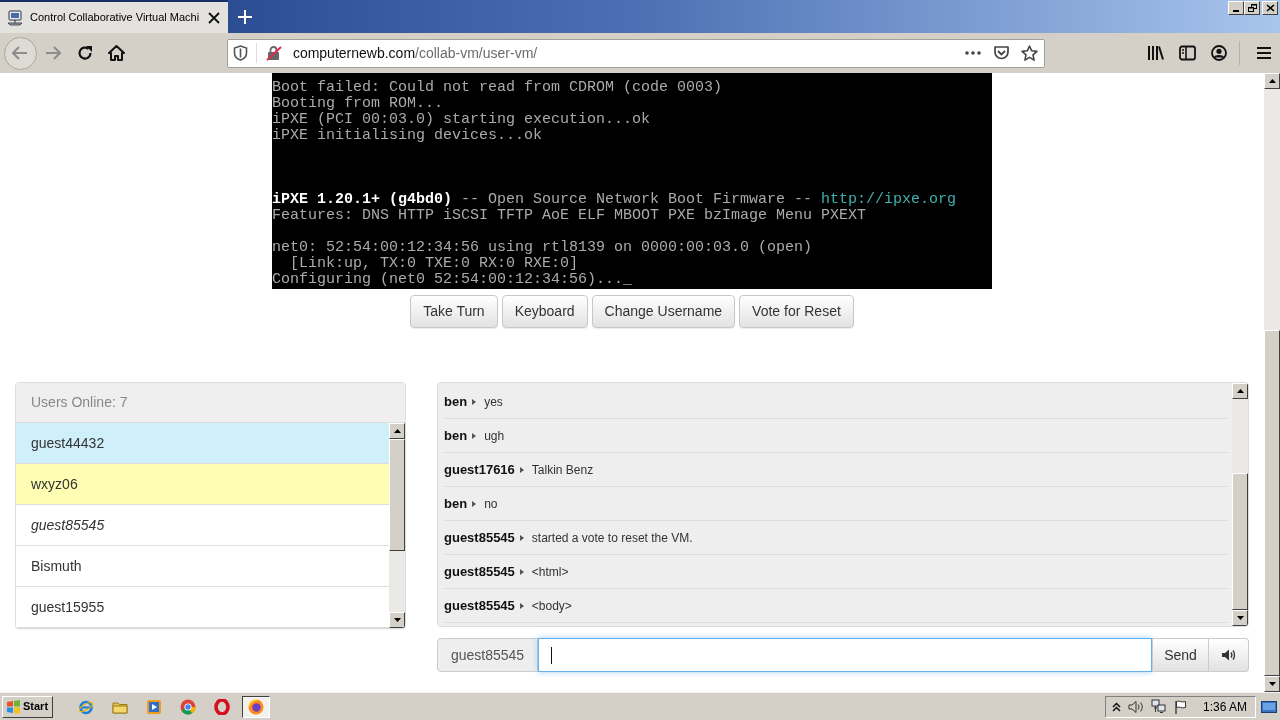 This screenshot has height=720, width=1280. I want to click on vm-control-button: Vote for Reset, so click(796, 311).